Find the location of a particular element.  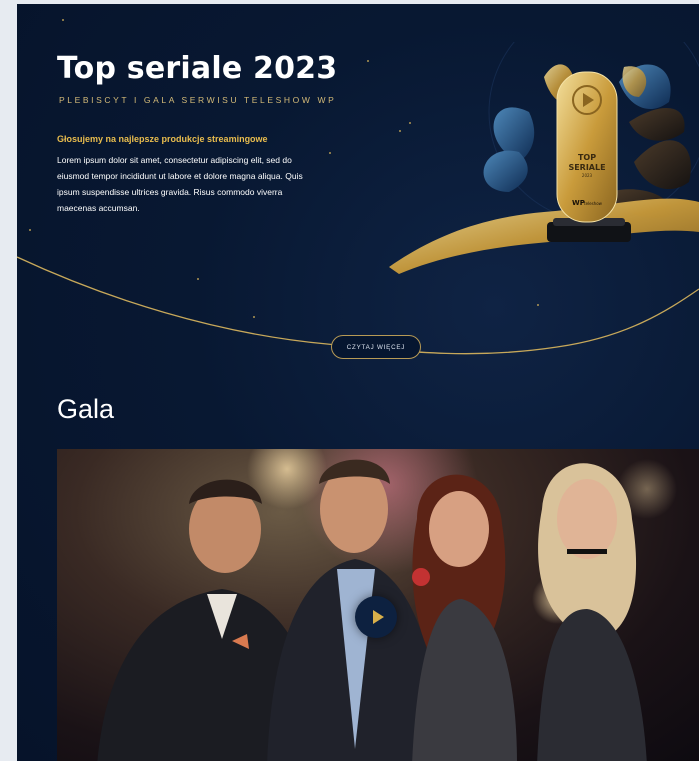

trophy-illustration: TOP SERIALE 2023 WP teleshow is located at coordinates (534, 162).